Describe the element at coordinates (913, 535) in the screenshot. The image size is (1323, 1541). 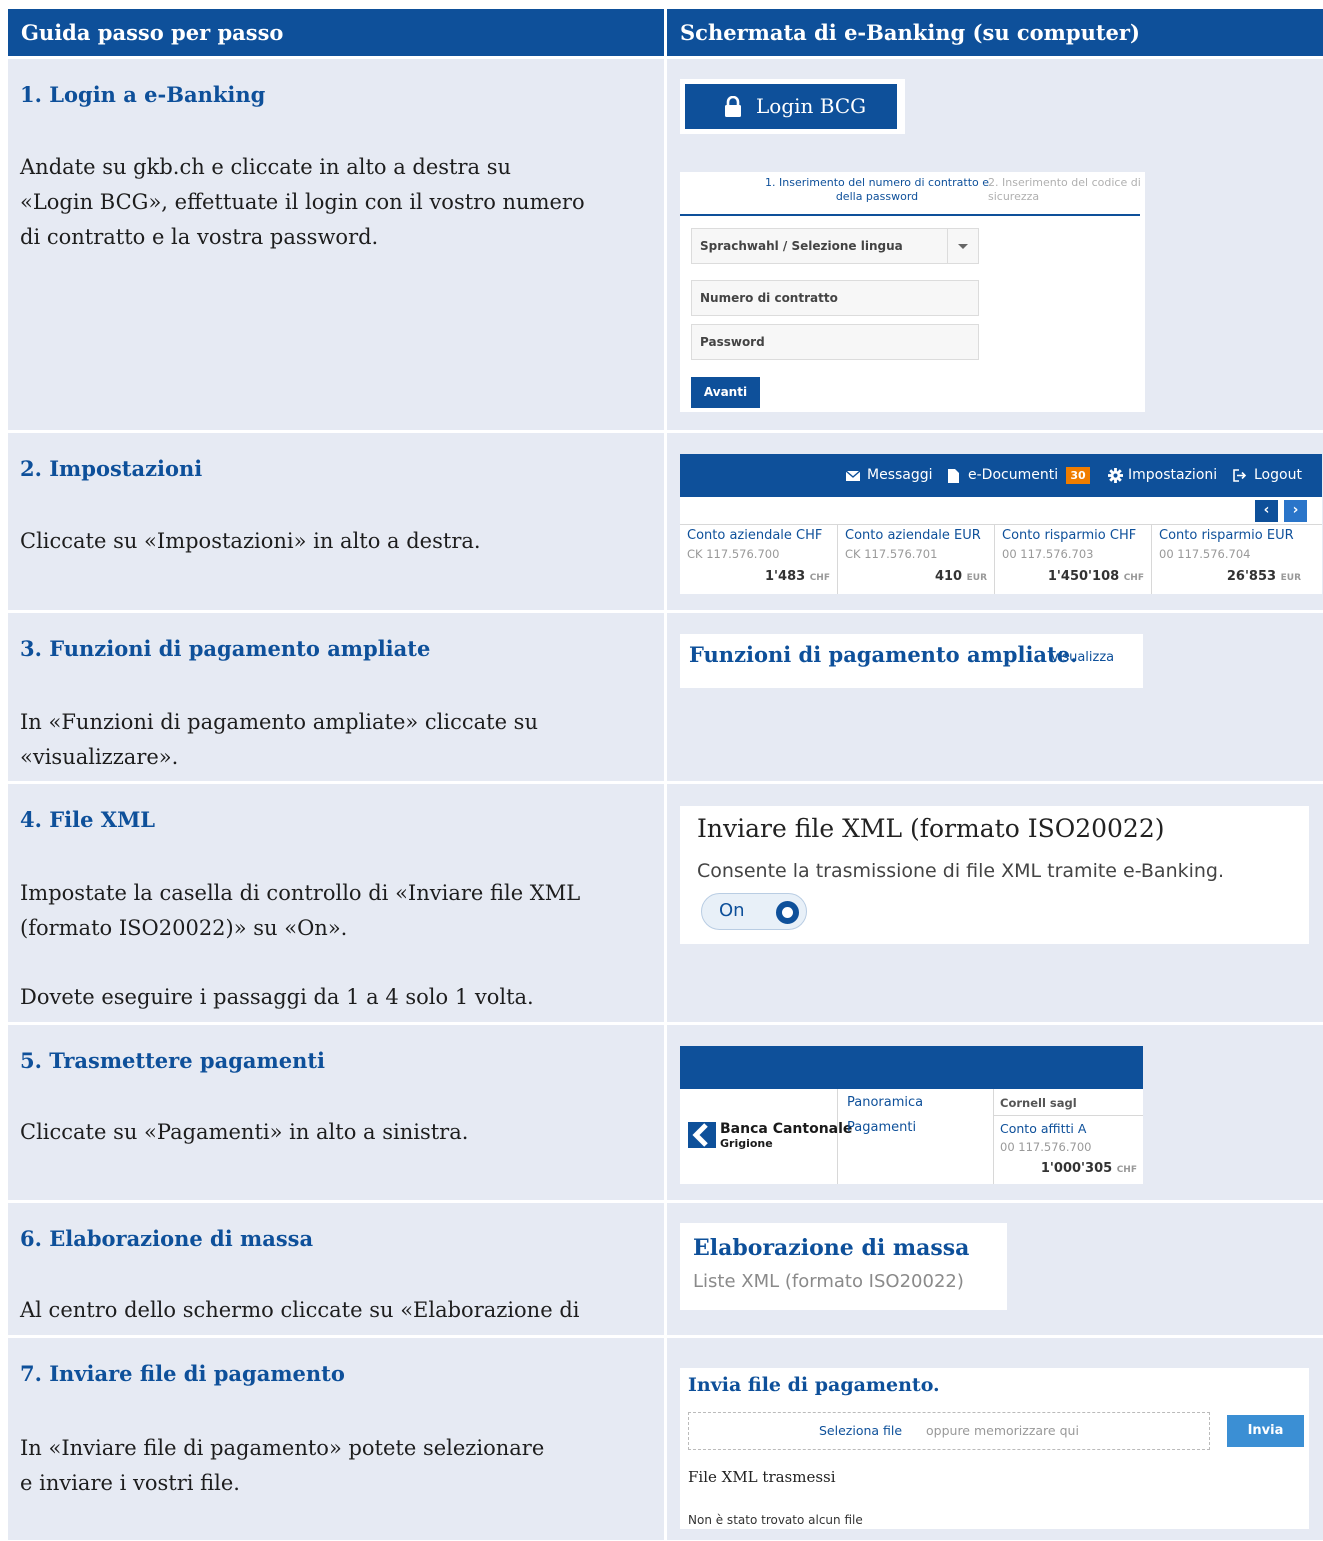
I see `account-name: Conto aziendale EUR` at that location.